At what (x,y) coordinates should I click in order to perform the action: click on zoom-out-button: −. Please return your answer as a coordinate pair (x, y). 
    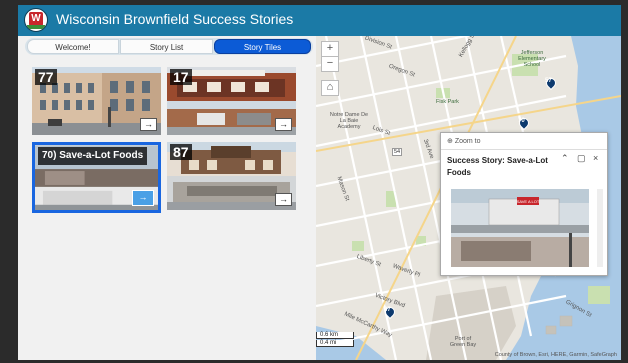
    Looking at the image, I should click on (330, 64).